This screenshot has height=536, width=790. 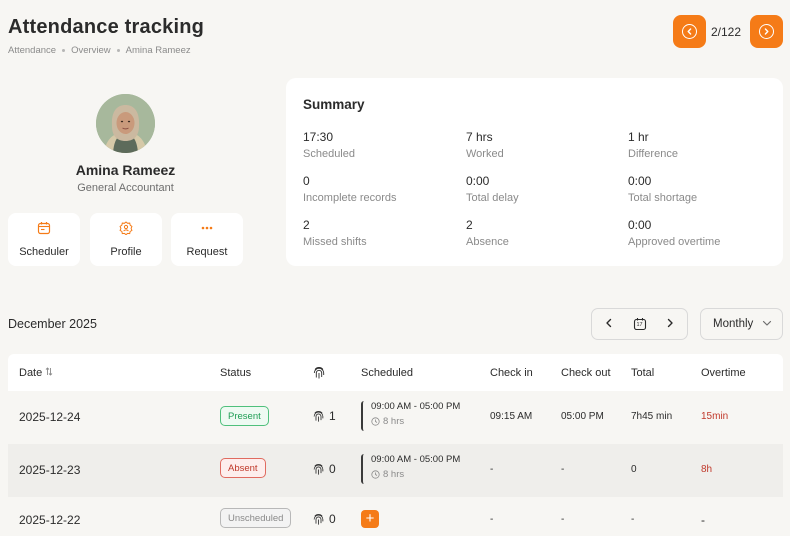 What do you see at coordinates (674, 233) in the screenshot?
I see `stat-approved-overtime: 0:00 Approved overtime` at bounding box center [674, 233].